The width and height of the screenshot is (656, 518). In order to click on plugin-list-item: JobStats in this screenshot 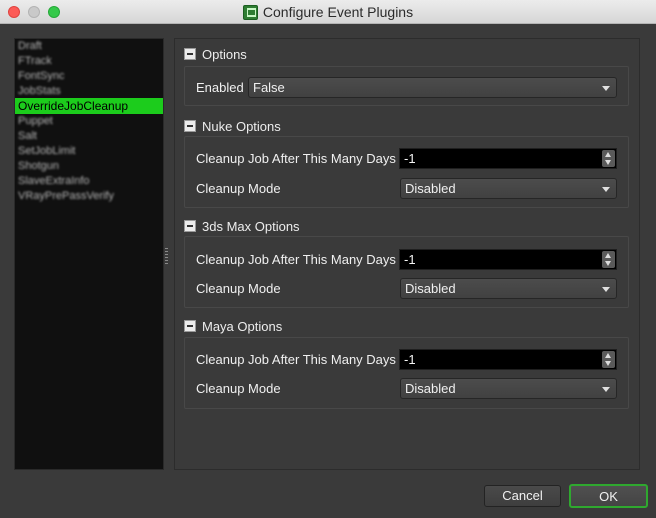, I will do `click(89, 91)`.